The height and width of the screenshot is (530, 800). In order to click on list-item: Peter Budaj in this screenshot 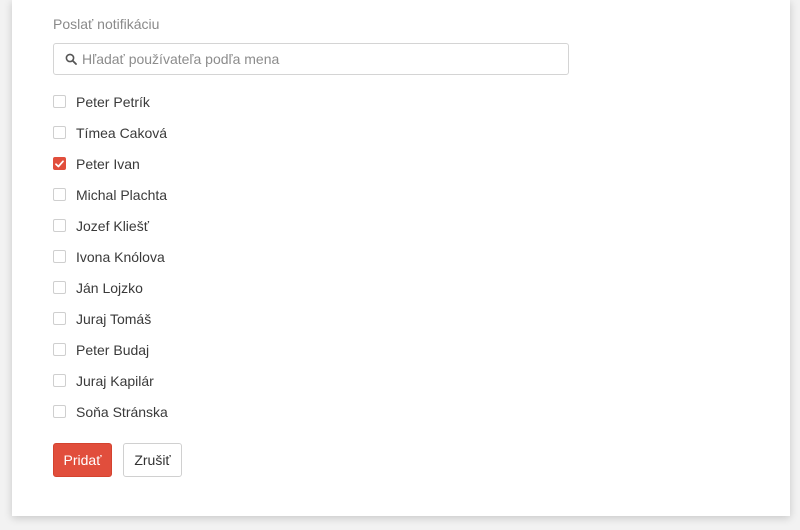, I will do `click(110, 349)`.